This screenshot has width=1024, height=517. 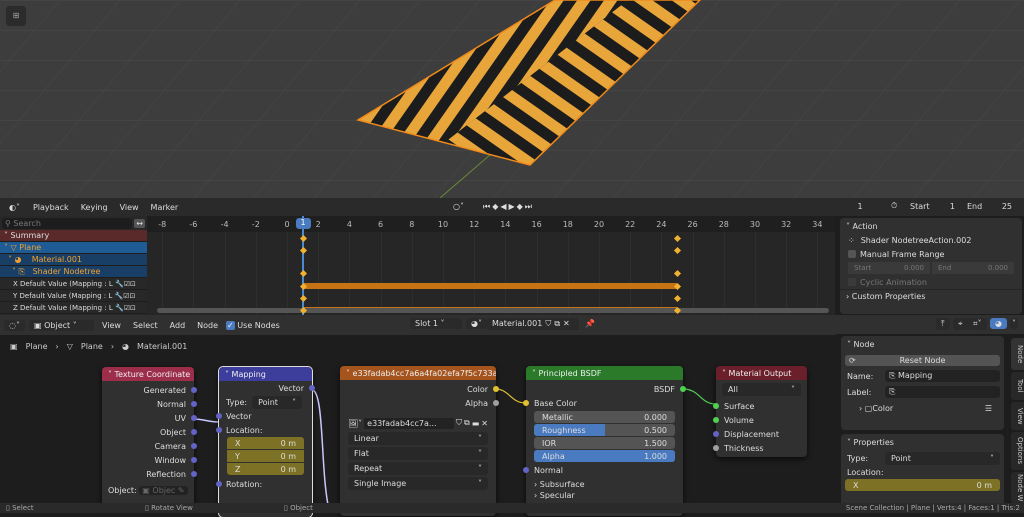 I want to click on node-header: ˅ Material Output, so click(x=761, y=373).